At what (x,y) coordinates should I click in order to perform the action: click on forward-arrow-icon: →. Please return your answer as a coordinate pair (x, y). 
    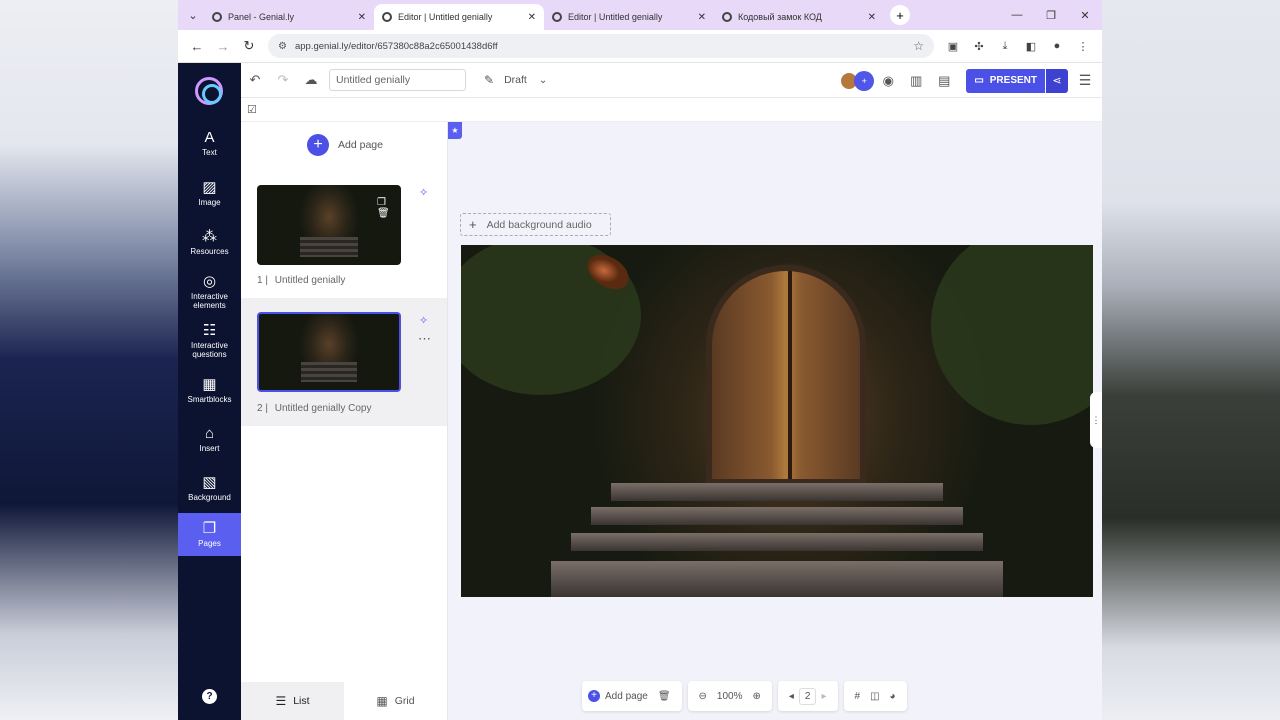
    Looking at the image, I should click on (223, 46).